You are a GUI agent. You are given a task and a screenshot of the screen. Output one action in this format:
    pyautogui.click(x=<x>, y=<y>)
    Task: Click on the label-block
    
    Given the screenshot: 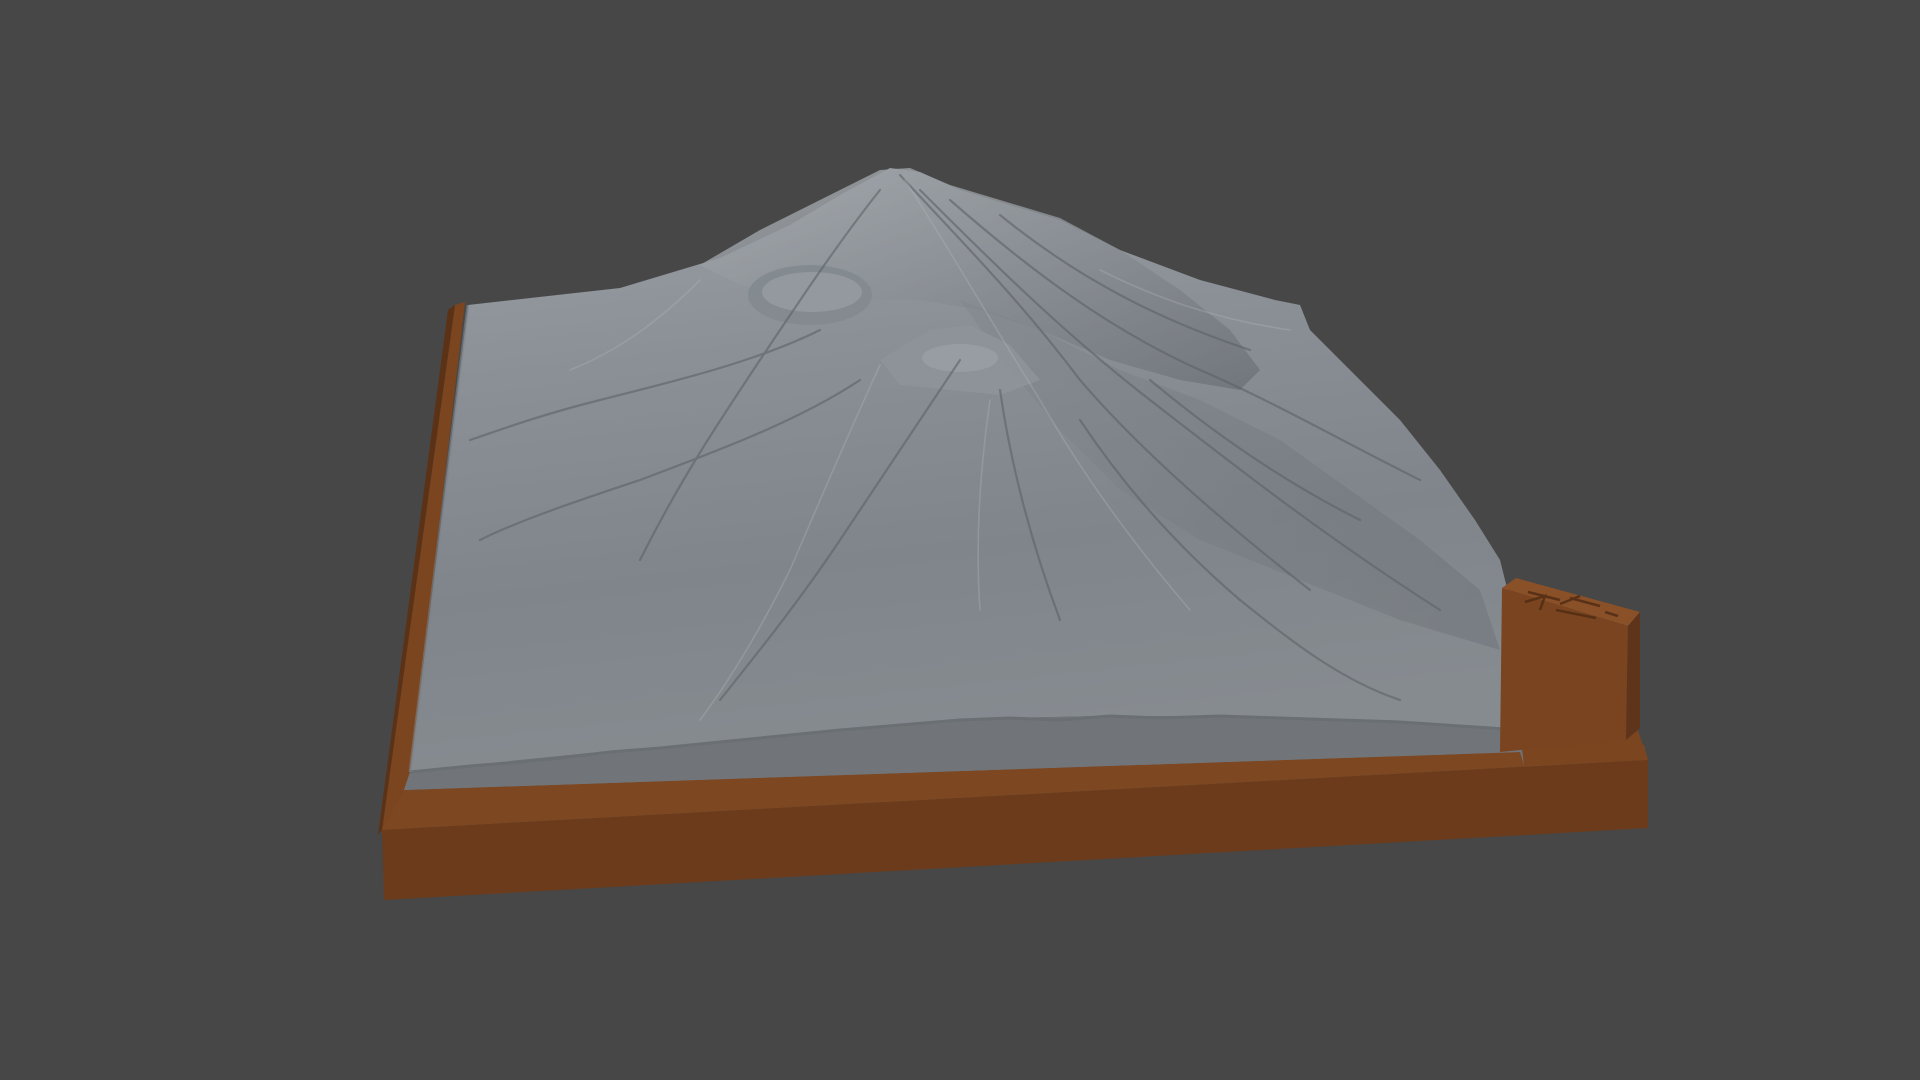 What is the action you would take?
    pyautogui.click(x=1570, y=665)
    